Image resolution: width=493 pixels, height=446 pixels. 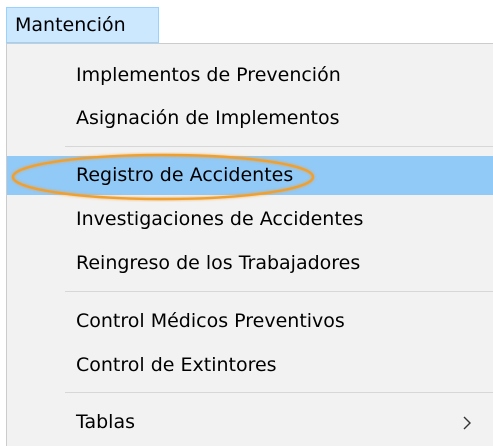 I want to click on menu-item-label: Registro de Accidentes, so click(x=185, y=175).